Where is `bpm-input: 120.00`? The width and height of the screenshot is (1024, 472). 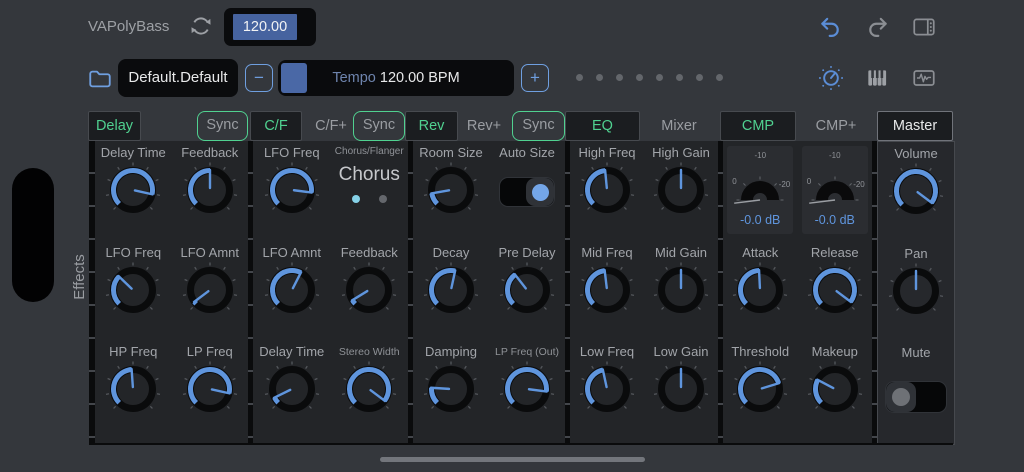
bpm-input: 120.00 is located at coordinates (270, 27).